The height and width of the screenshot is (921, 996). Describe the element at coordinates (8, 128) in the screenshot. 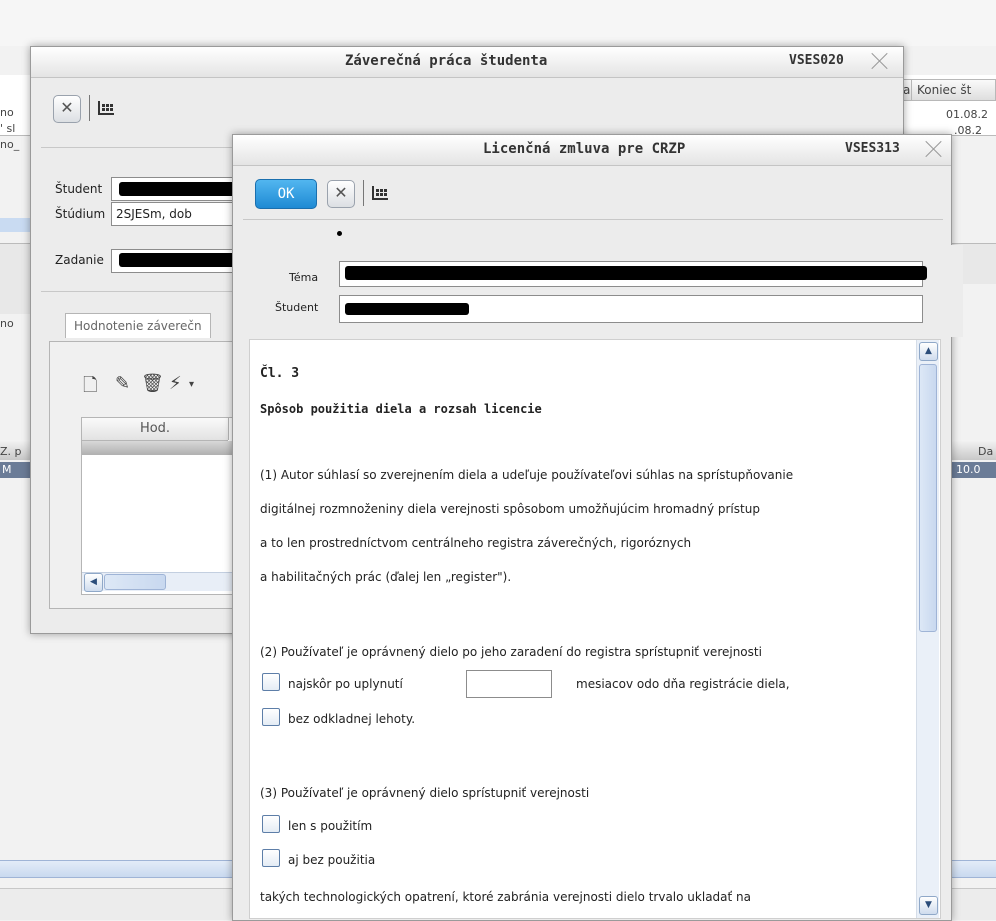

I see `bg-fragment: ' sl` at that location.